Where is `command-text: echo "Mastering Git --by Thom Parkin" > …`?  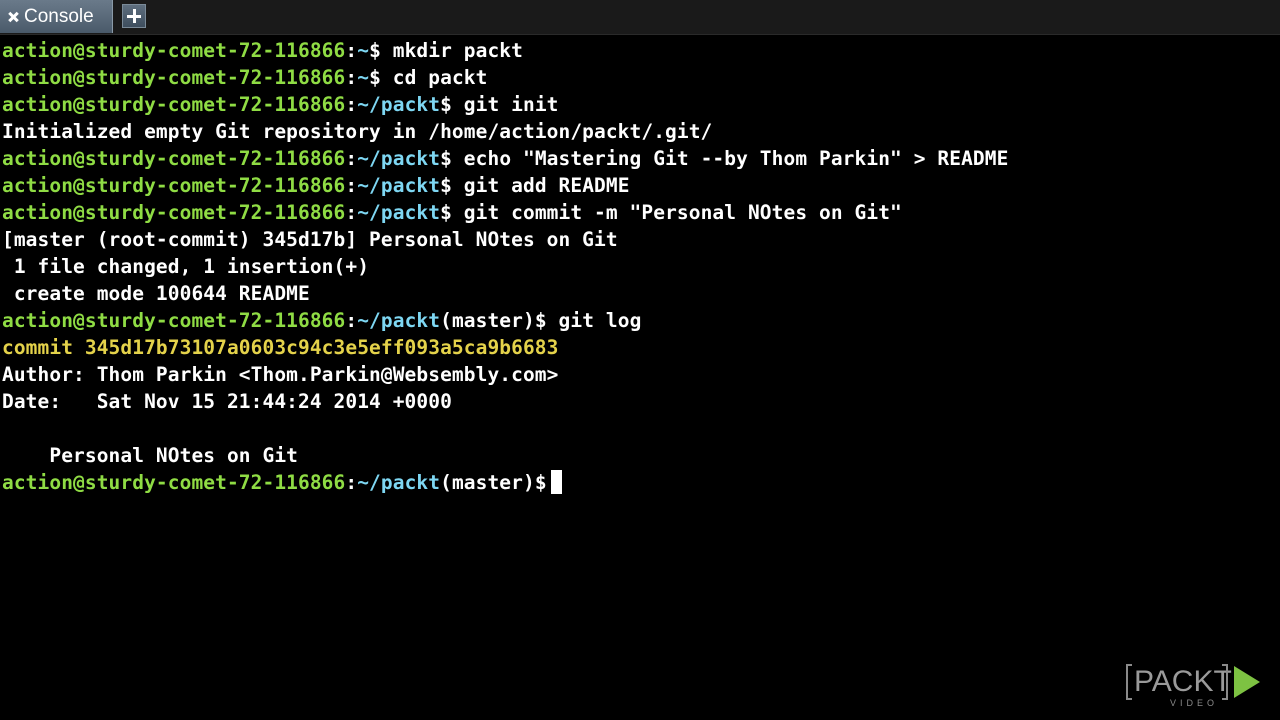 command-text: echo "Mastering Git --by Thom Parkin" > … is located at coordinates (730, 158).